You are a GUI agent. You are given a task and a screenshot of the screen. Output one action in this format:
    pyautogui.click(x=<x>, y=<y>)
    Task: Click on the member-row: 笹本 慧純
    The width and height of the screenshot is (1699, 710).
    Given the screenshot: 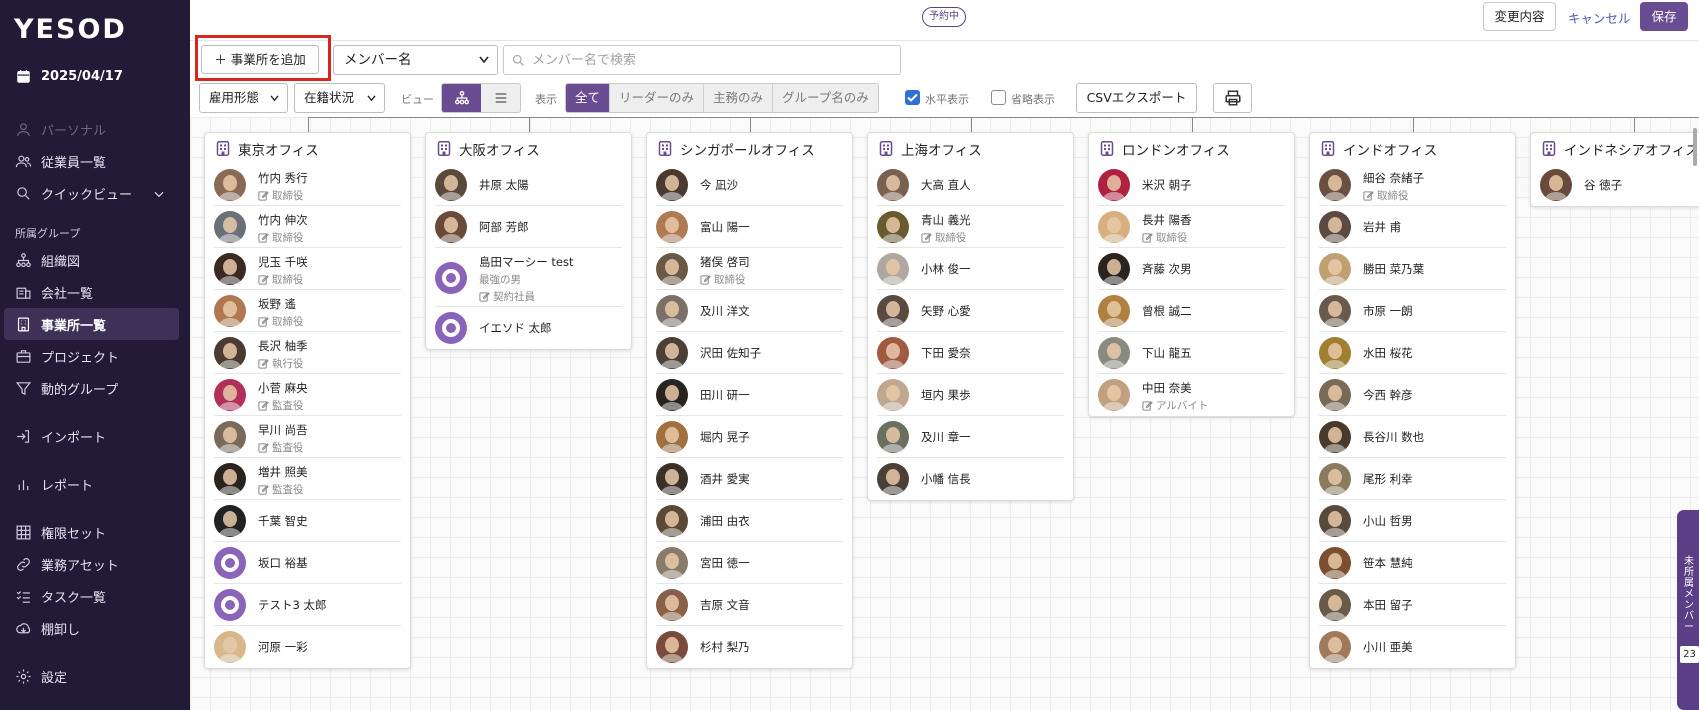 What is the action you would take?
    pyautogui.click(x=1412, y=563)
    